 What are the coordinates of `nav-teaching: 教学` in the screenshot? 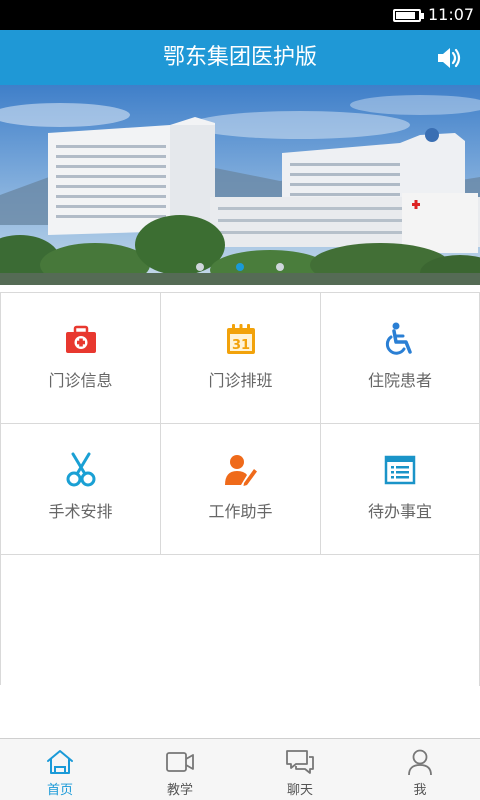 It's located at (180, 769).